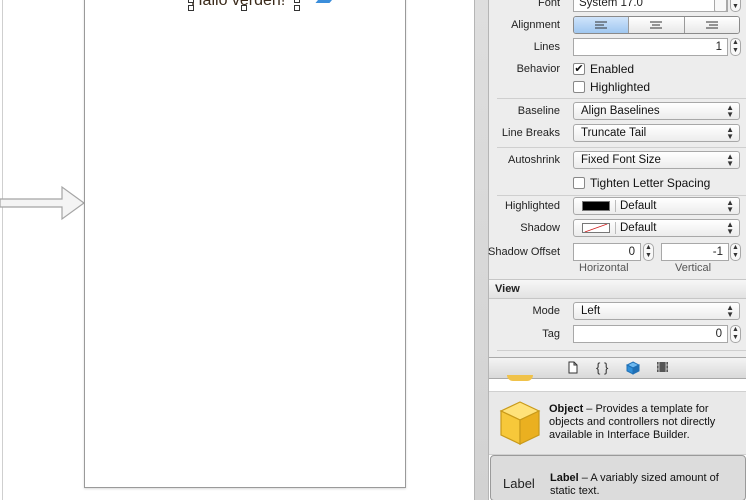 The width and height of the screenshot is (746, 500). I want to click on shadow-offset-horizontal-value: 0, so click(631, 252).